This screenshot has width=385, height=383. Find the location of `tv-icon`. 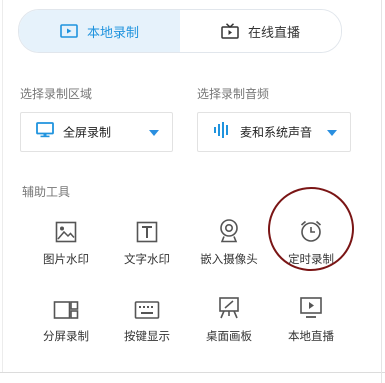

tv-icon is located at coordinates (230, 31).